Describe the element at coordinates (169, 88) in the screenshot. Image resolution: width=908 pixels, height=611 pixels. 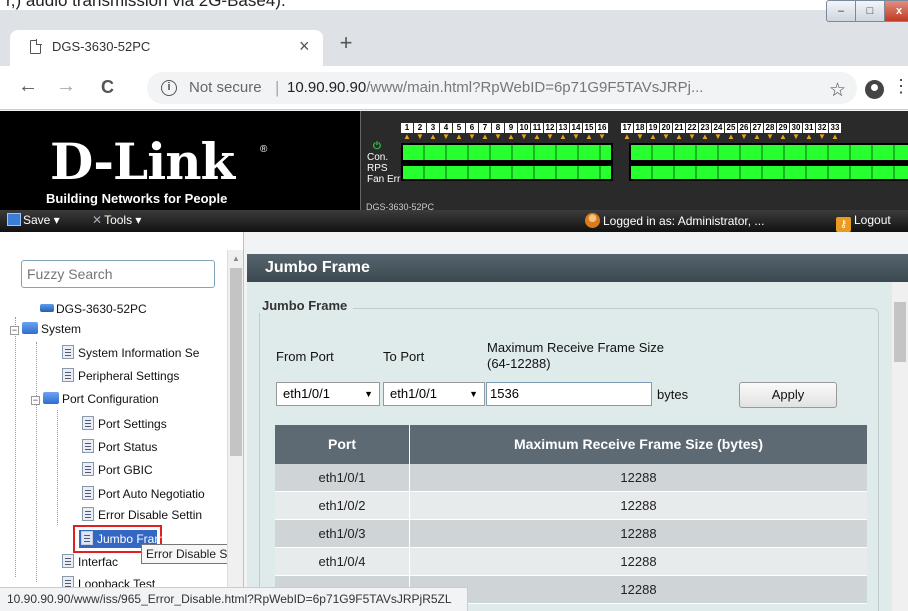
I see `info-icon: i` at that location.